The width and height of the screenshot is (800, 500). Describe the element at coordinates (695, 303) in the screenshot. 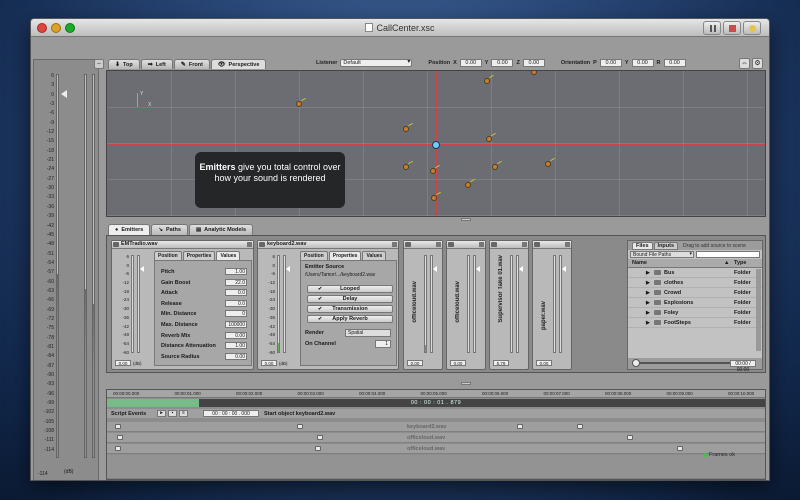

I see `file-row: ▶ Explosions Folder` at that location.